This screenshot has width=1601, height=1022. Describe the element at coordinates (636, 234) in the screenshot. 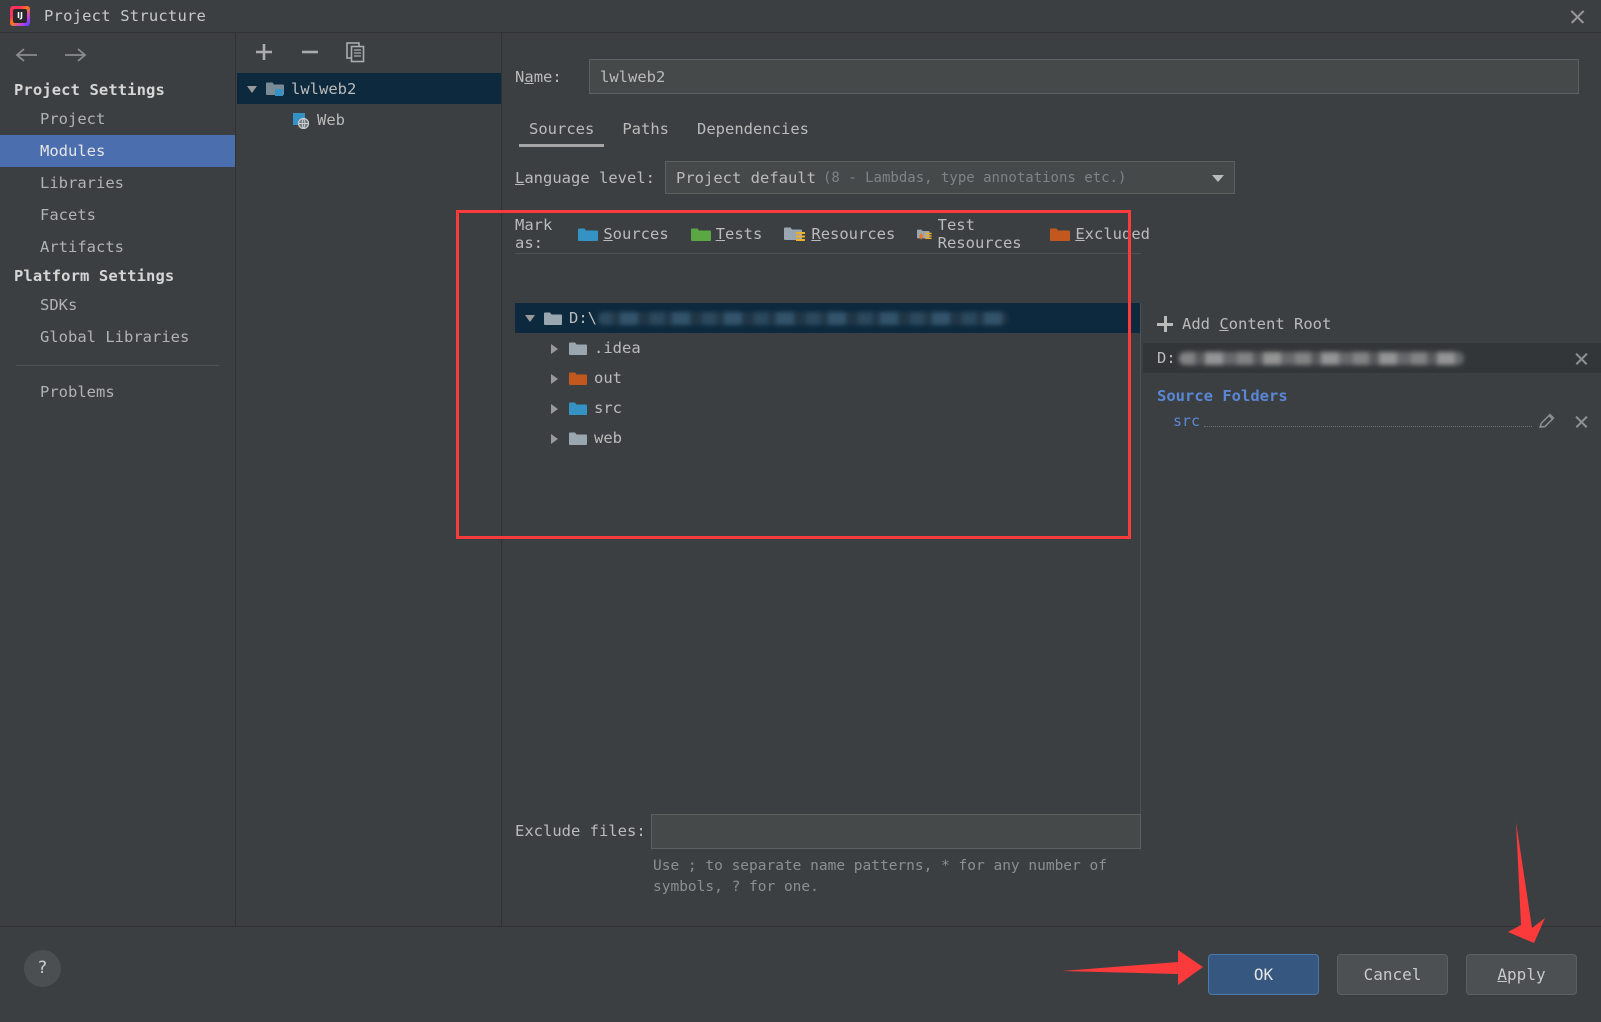

I see `mark-as-sources-label: Sources` at that location.